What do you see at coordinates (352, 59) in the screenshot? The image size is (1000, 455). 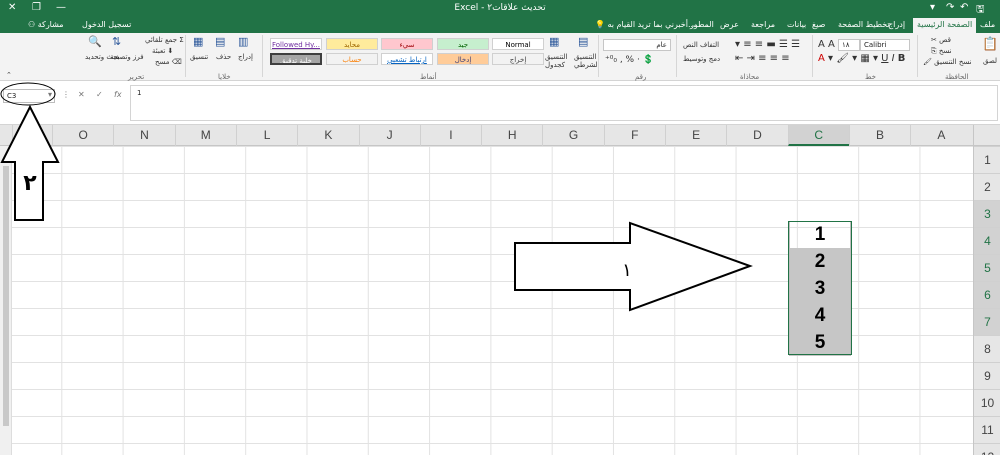 I see `style-calculation: حساب` at bounding box center [352, 59].